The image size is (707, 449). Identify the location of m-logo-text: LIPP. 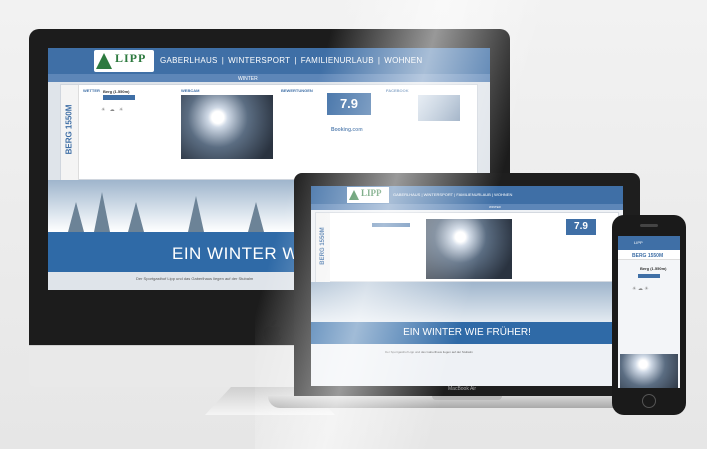
(371, 193).